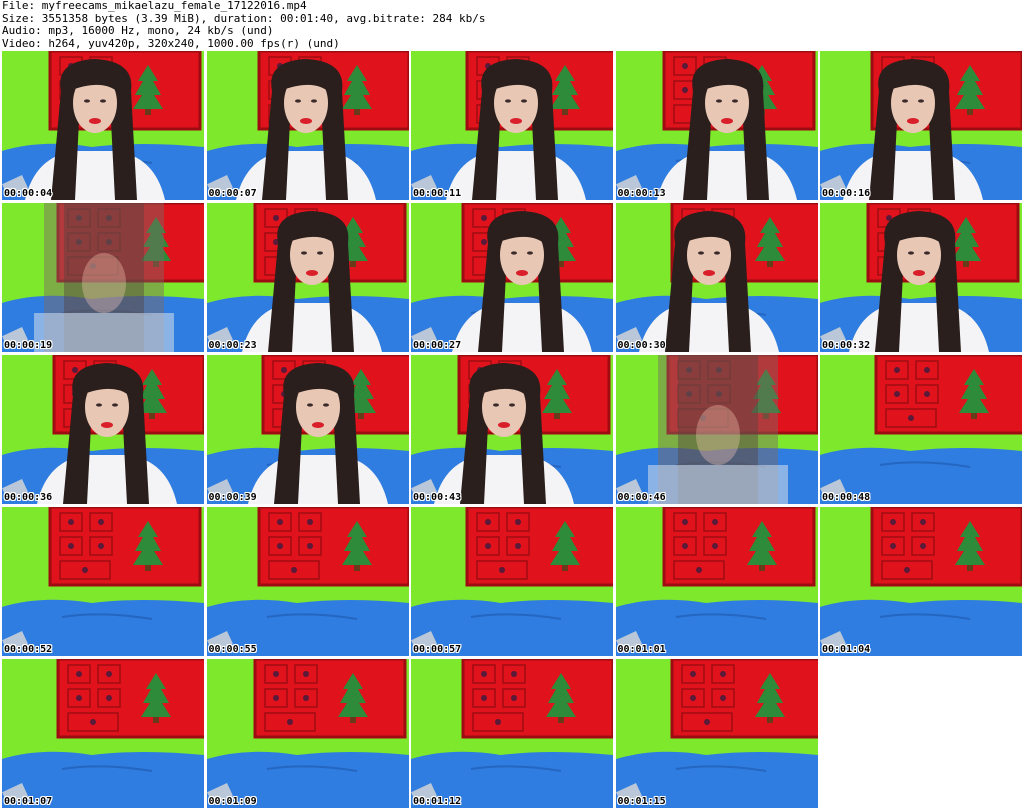  What do you see at coordinates (232, 801) in the screenshot?
I see `thumbnail-timestamp: 00:01:09` at bounding box center [232, 801].